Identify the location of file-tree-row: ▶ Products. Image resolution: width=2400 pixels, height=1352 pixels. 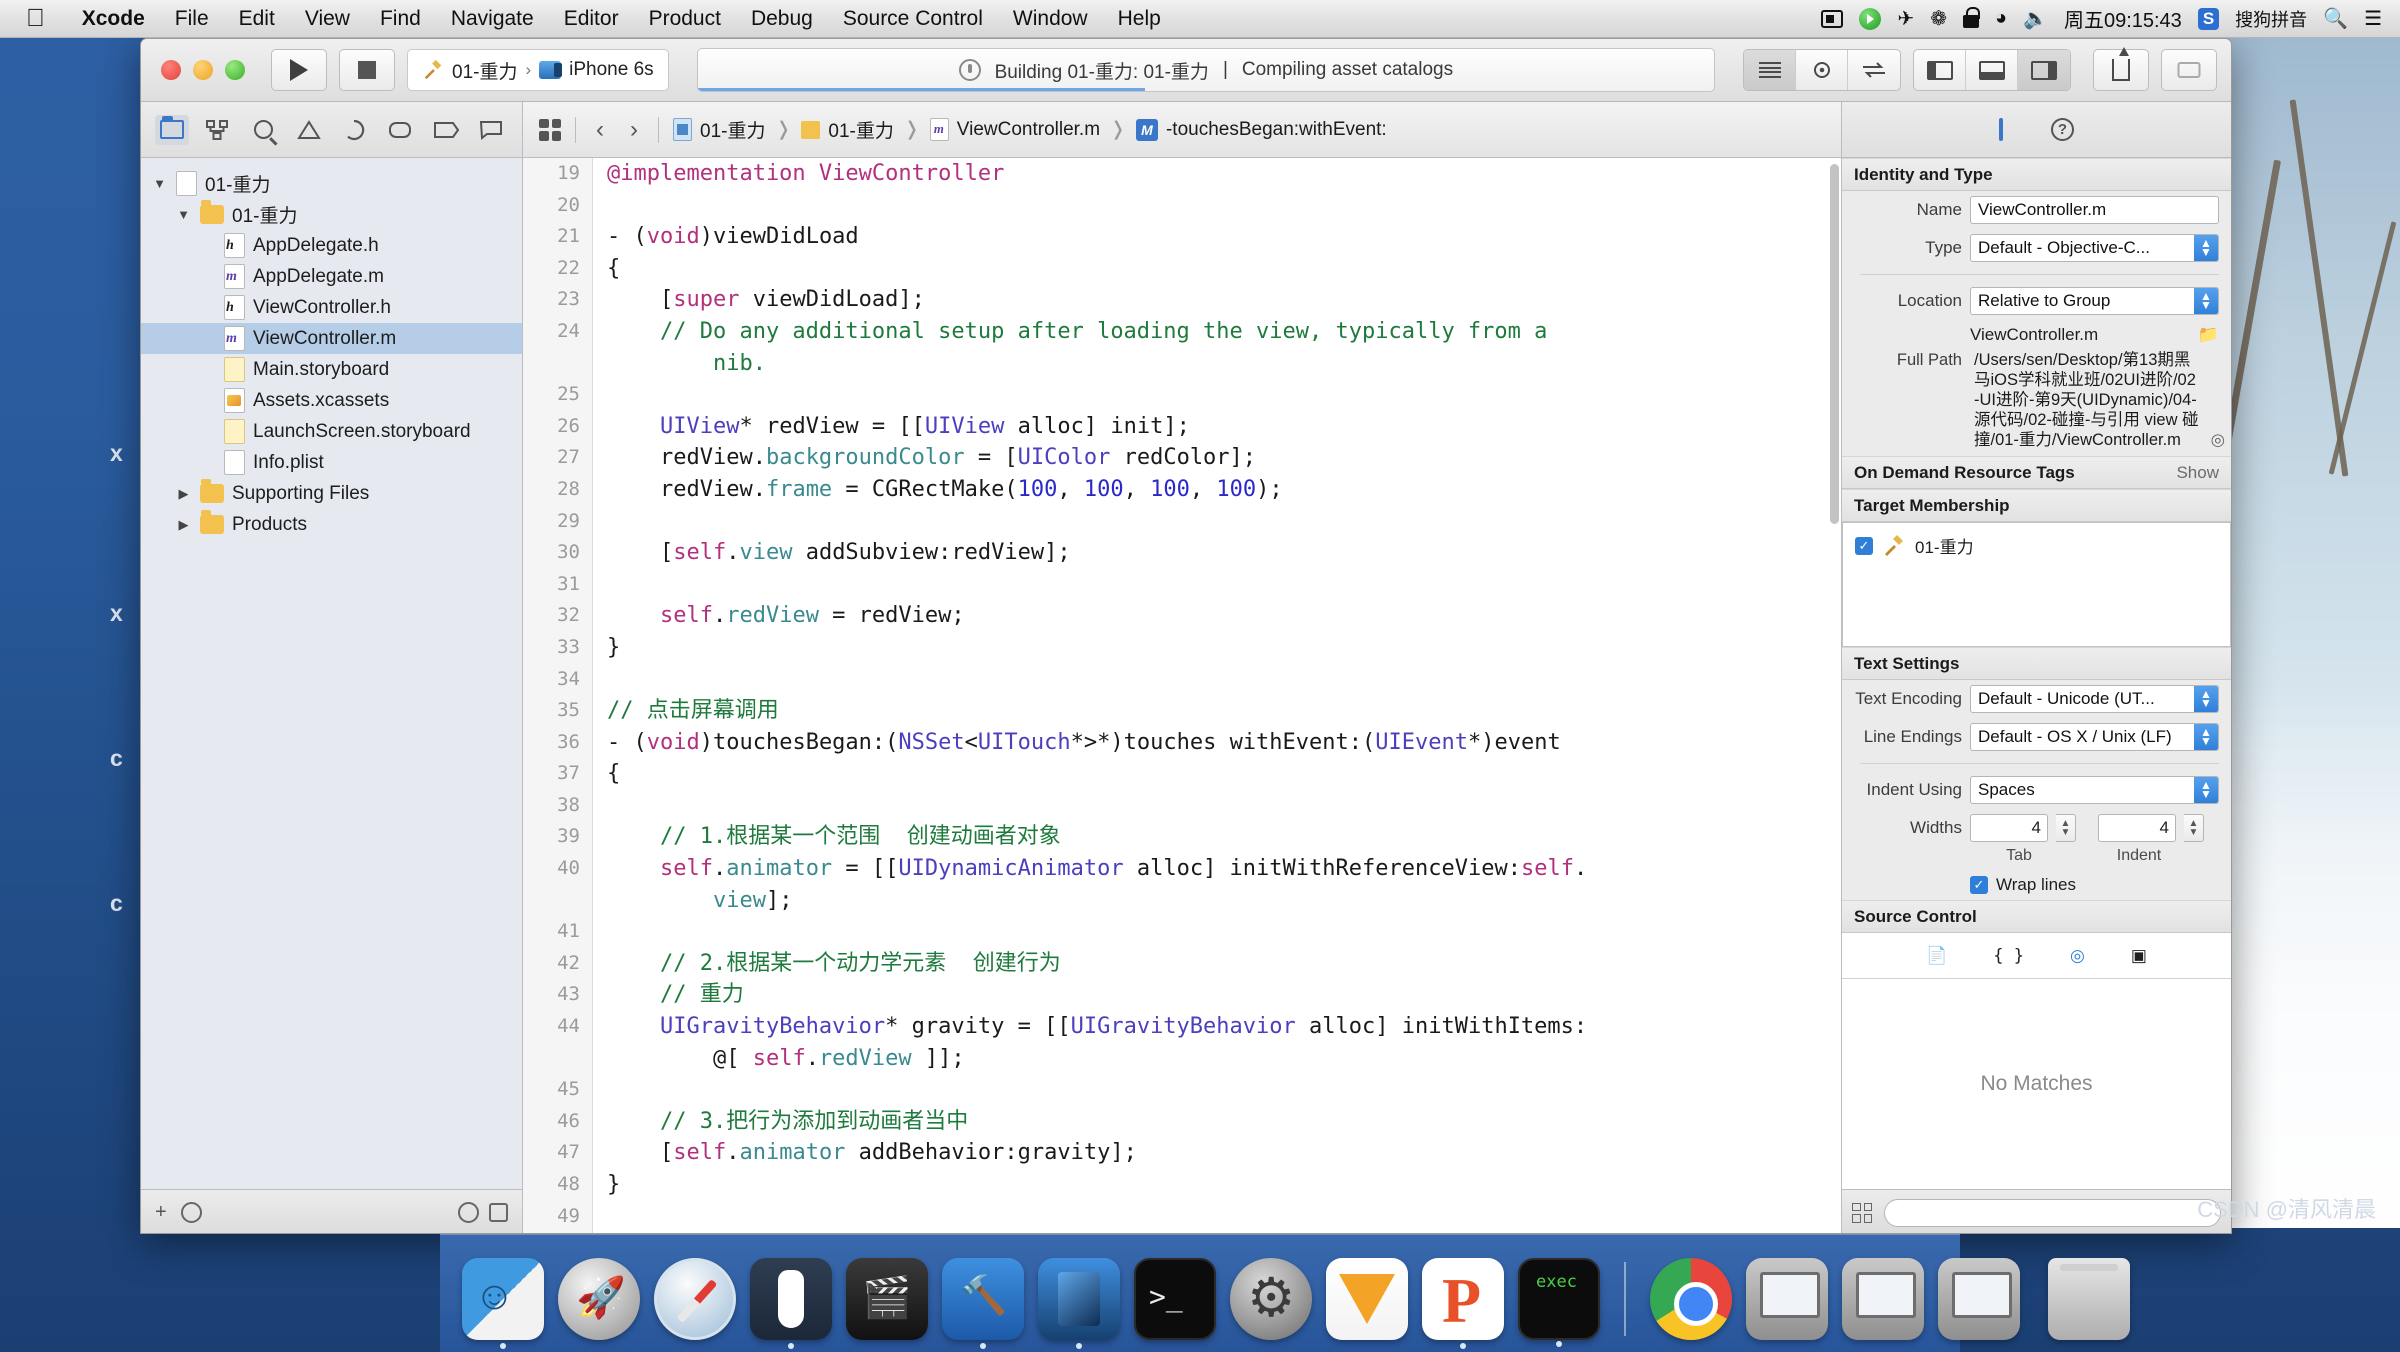
(331, 524).